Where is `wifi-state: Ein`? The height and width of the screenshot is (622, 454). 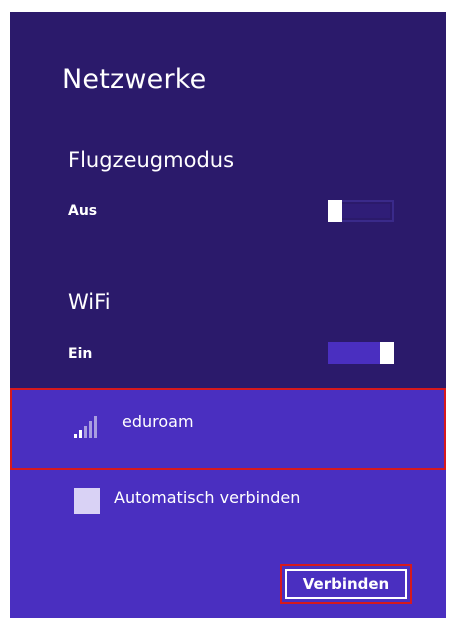 wifi-state: Ein is located at coordinates (80, 354).